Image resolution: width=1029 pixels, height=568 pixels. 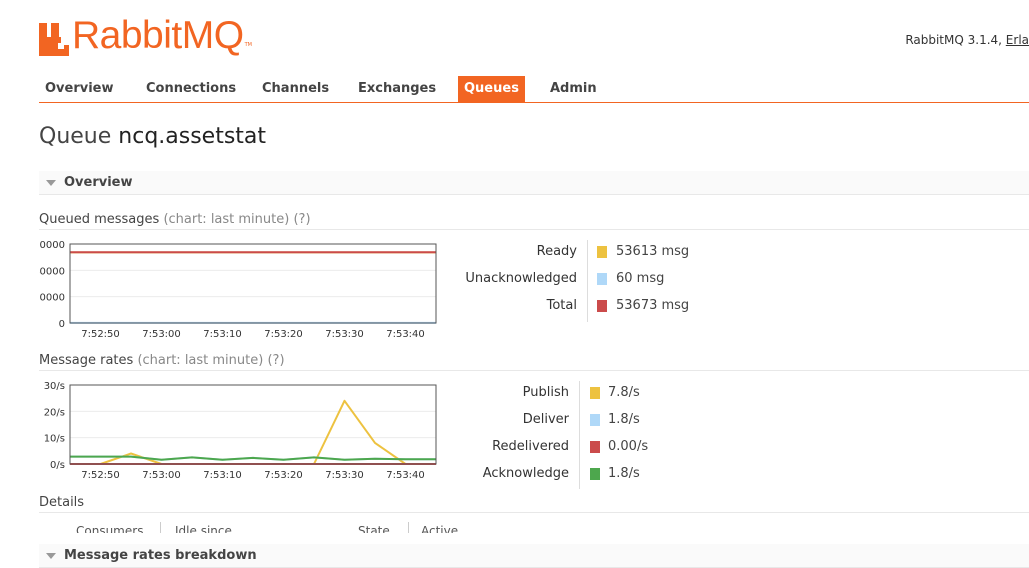 I want to click on y-tick-label: 0/s, so click(x=57, y=465).